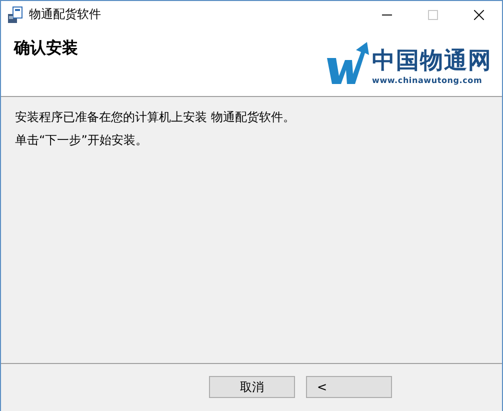 This screenshot has height=411, width=503. Describe the element at coordinates (479, 15) in the screenshot. I see `close-icon` at that location.